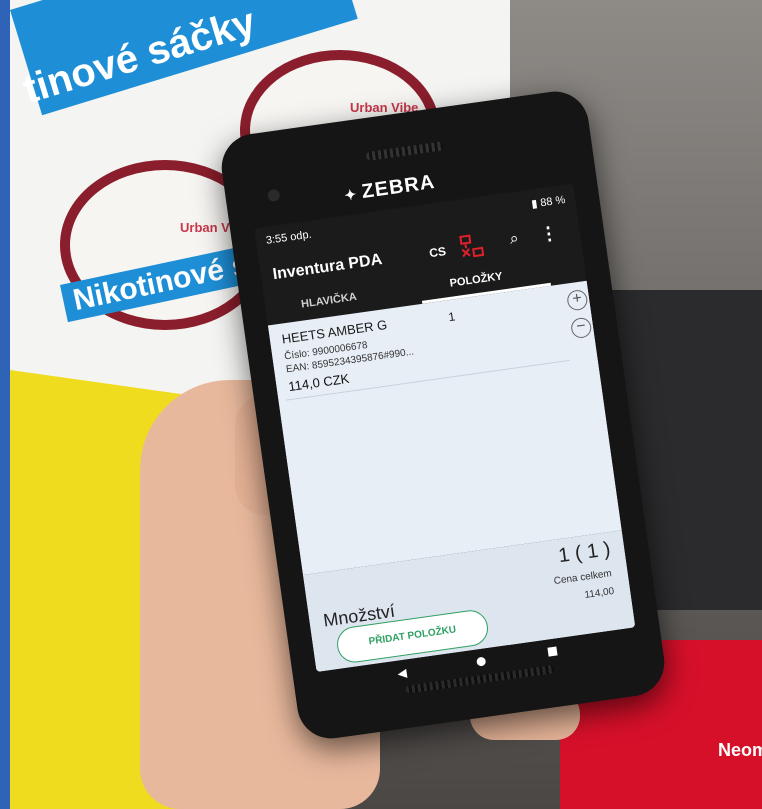 This screenshot has height=809, width=762. What do you see at coordinates (548, 202) in the screenshot?
I see `battery-indicator: ▮ 88 %` at bounding box center [548, 202].